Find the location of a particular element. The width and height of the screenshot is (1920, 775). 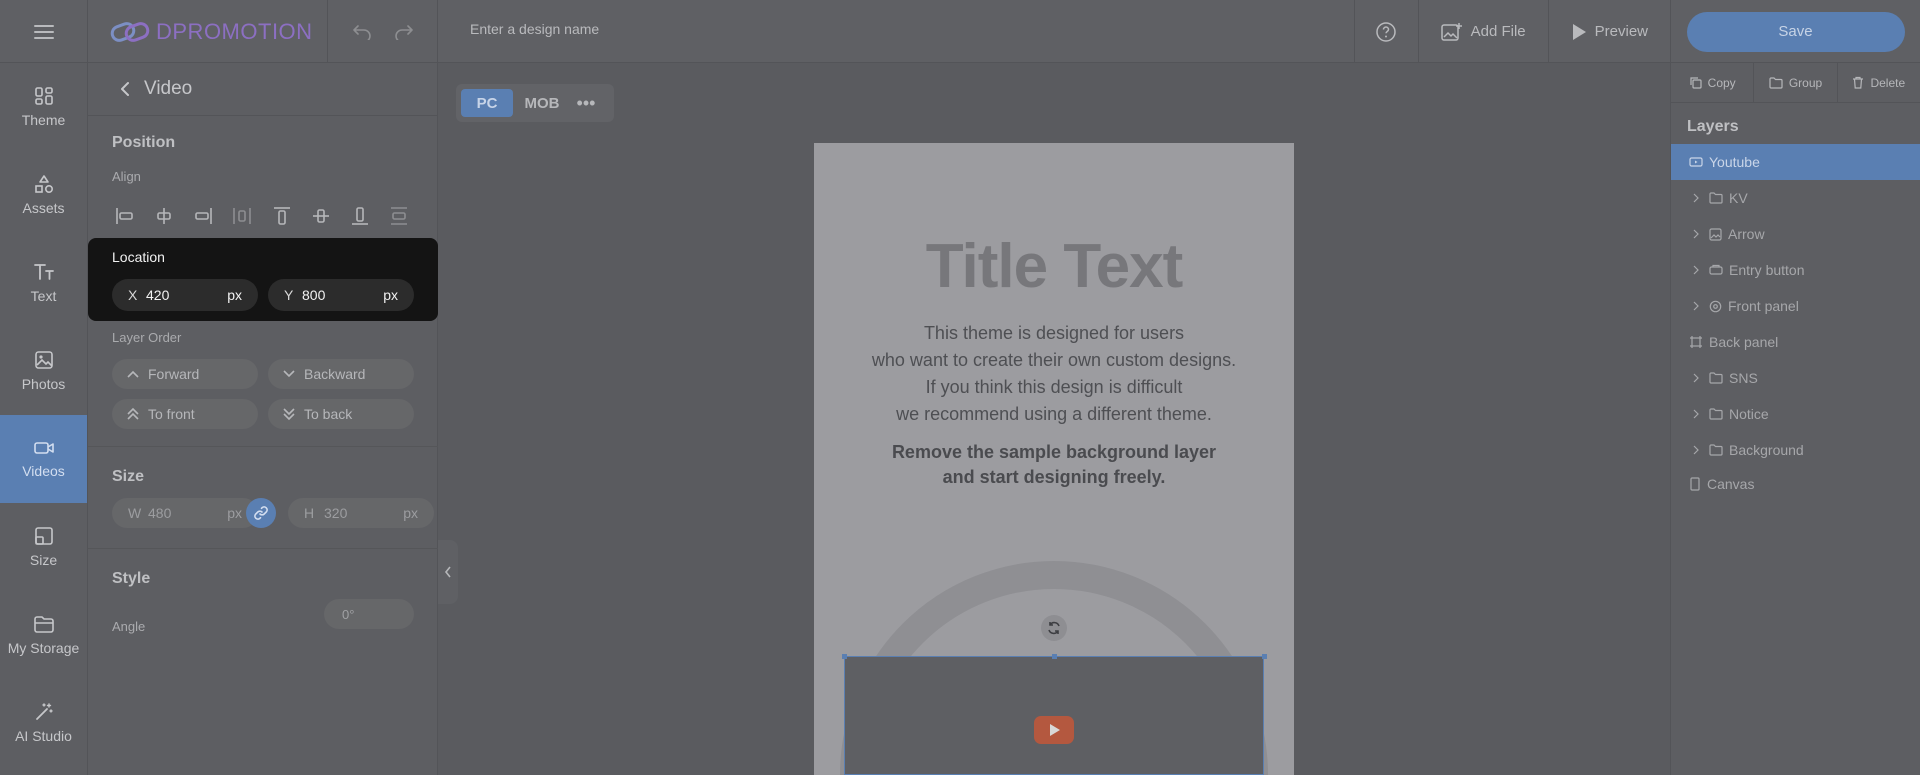

x-input: X 420 px is located at coordinates (185, 295).